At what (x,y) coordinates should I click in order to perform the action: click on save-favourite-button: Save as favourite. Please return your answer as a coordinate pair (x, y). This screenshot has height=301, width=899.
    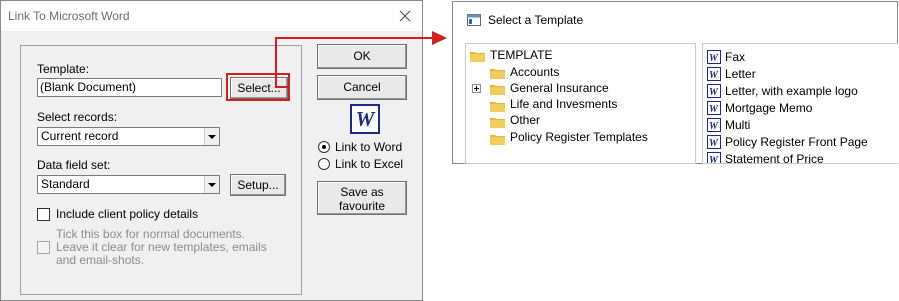
    Looking at the image, I should click on (362, 198).